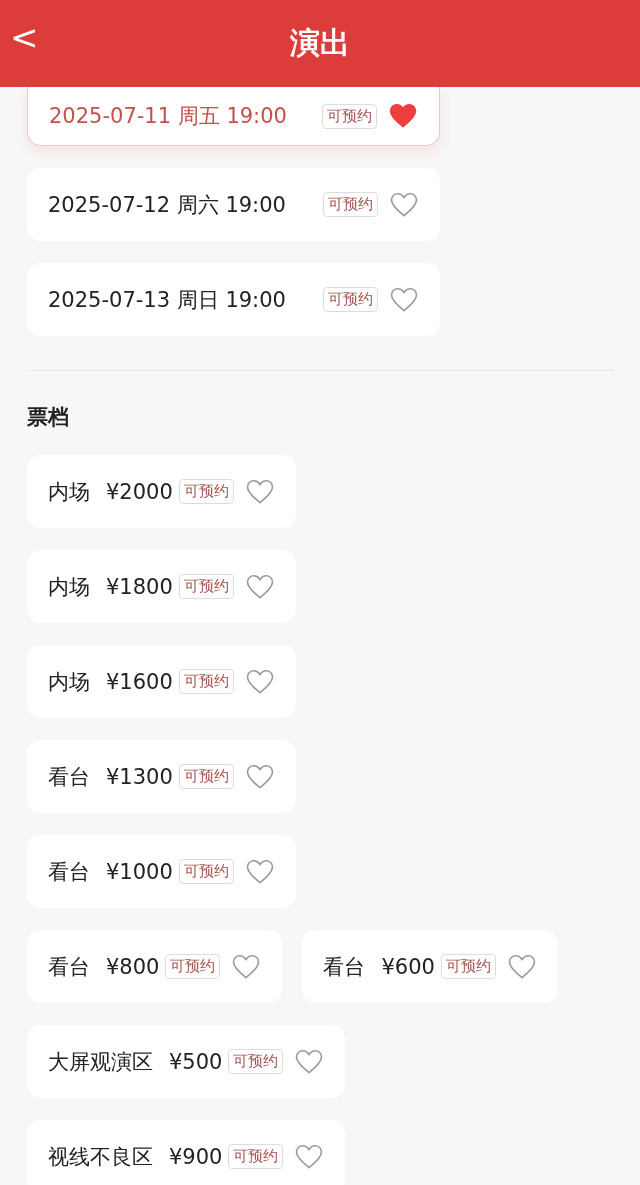 The height and width of the screenshot is (1185, 640). What do you see at coordinates (139, 776) in the screenshot?
I see `ticket-price: ¥1300` at bounding box center [139, 776].